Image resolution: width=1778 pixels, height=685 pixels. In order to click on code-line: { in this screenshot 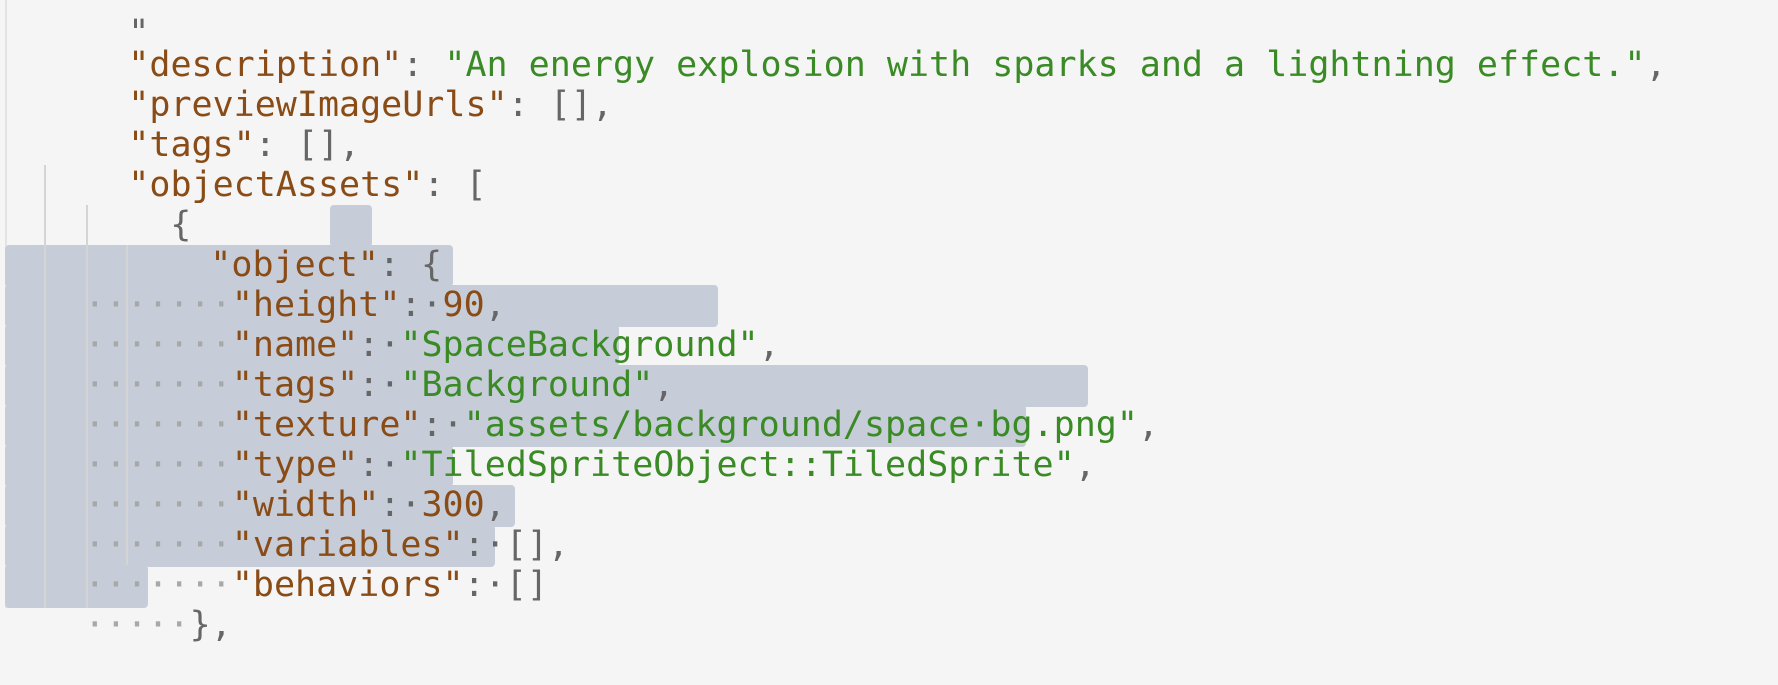, I will do `click(138, 205)`.